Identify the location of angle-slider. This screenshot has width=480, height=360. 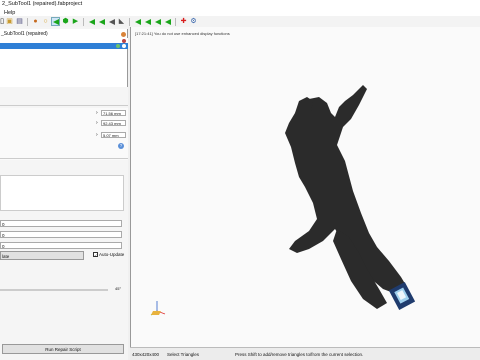
(54, 290).